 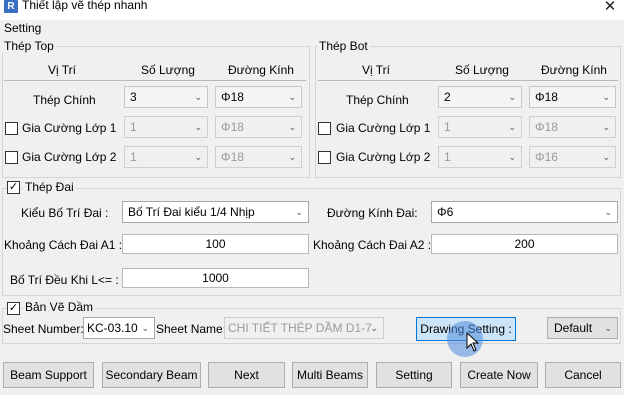 What do you see at coordinates (119, 328) in the screenshot?
I see `sheet-number-select: KC-03.10 ⌄` at bounding box center [119, 328].